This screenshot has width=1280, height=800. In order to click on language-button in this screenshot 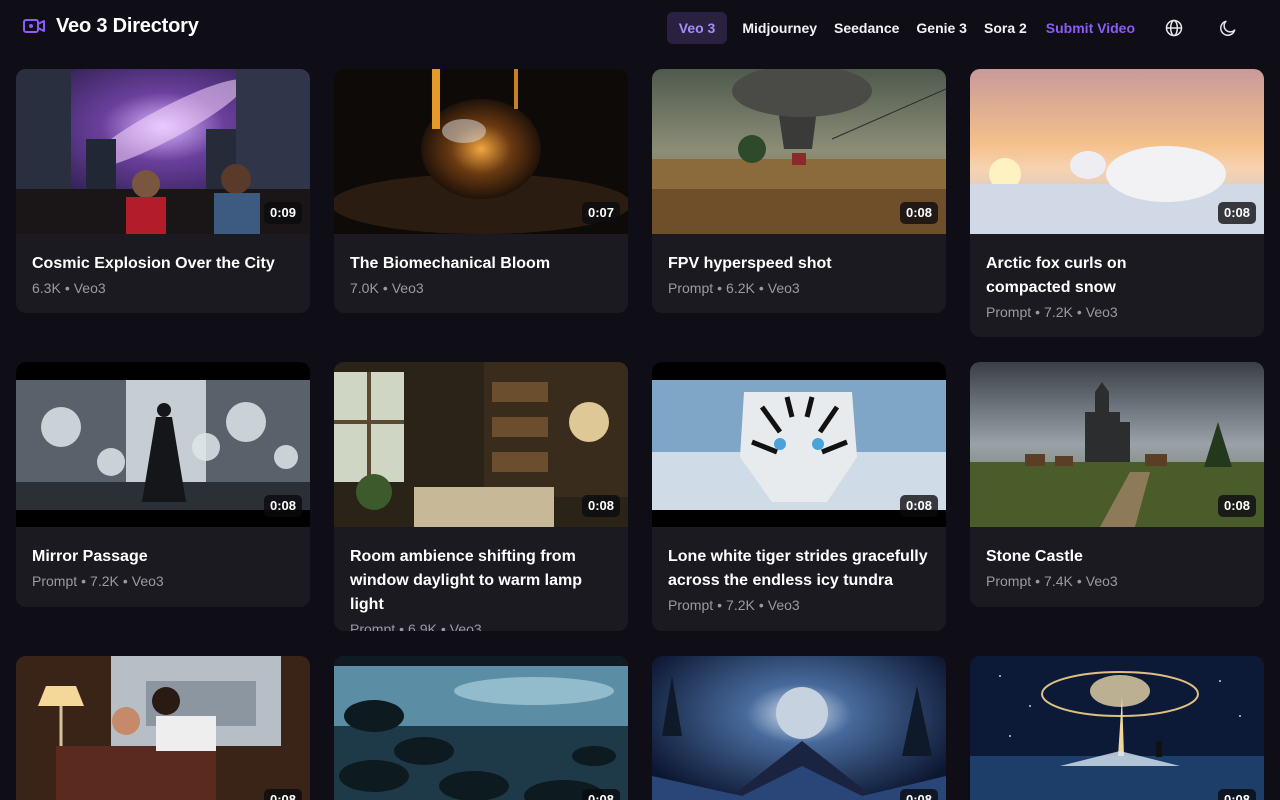, I will do `click(1174, 28)`.